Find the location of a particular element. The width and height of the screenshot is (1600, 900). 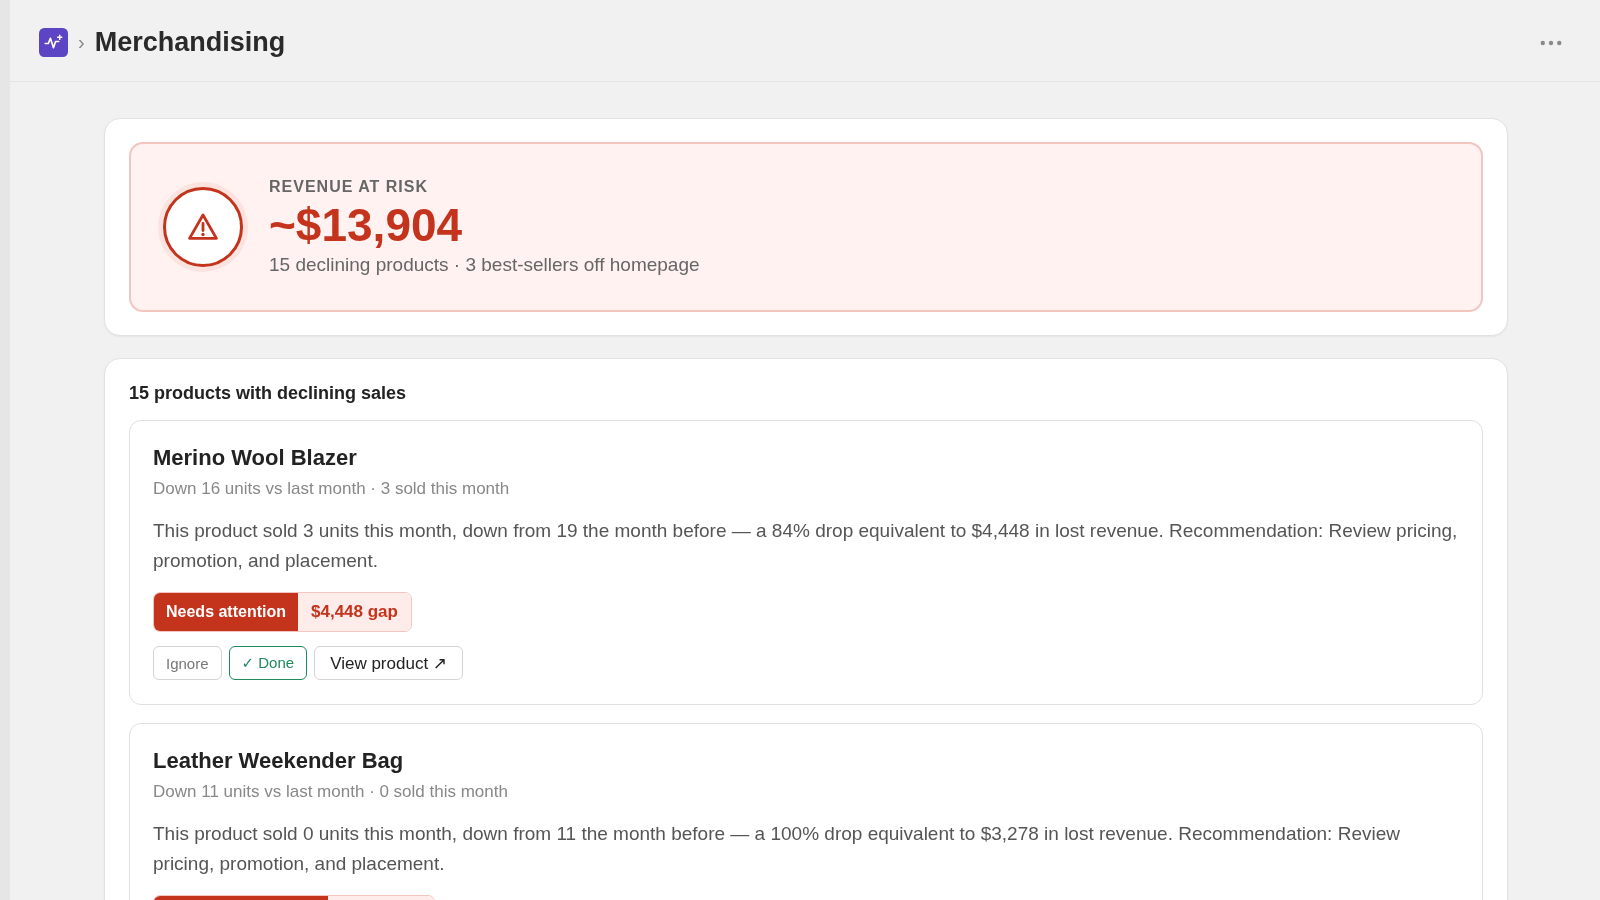

risk-summary: 15 declining products · 3 best-sellers off homepage is located at coordinates (484, 265).